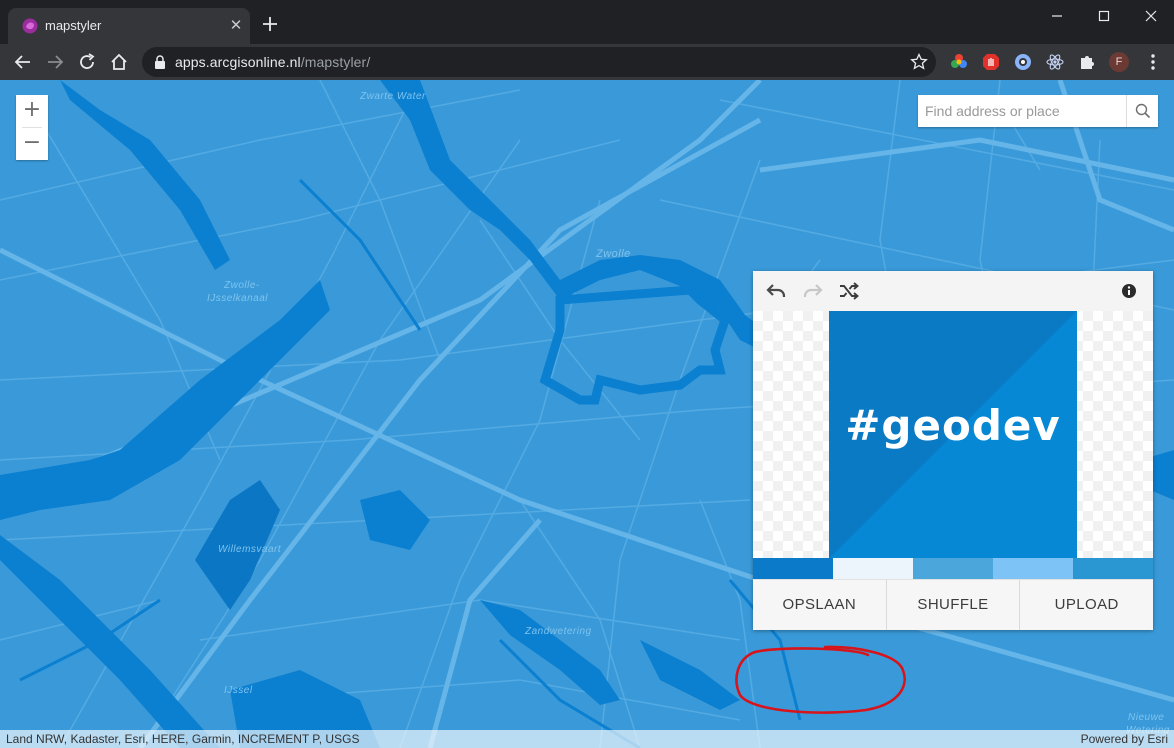 The image size is (1174, 748). What do you see at coordinates (953, 291) in the screenshot?
I see `styler-toolbar` at bounding box center [953, 291].